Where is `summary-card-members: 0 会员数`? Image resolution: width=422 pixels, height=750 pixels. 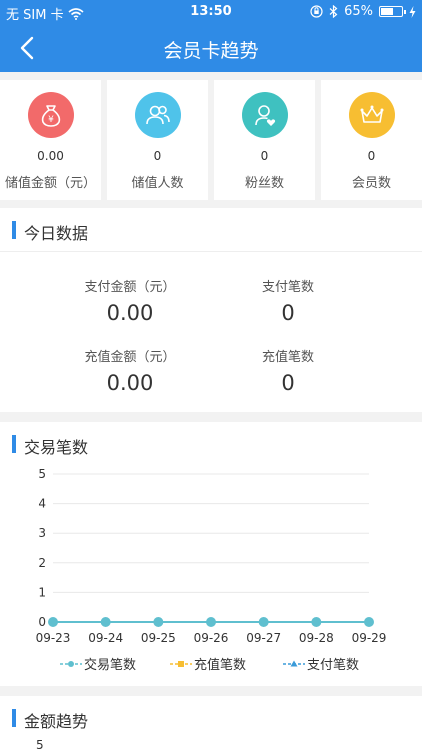
summary-card-members: 0 会员数 is located at coordinates (371, 140).